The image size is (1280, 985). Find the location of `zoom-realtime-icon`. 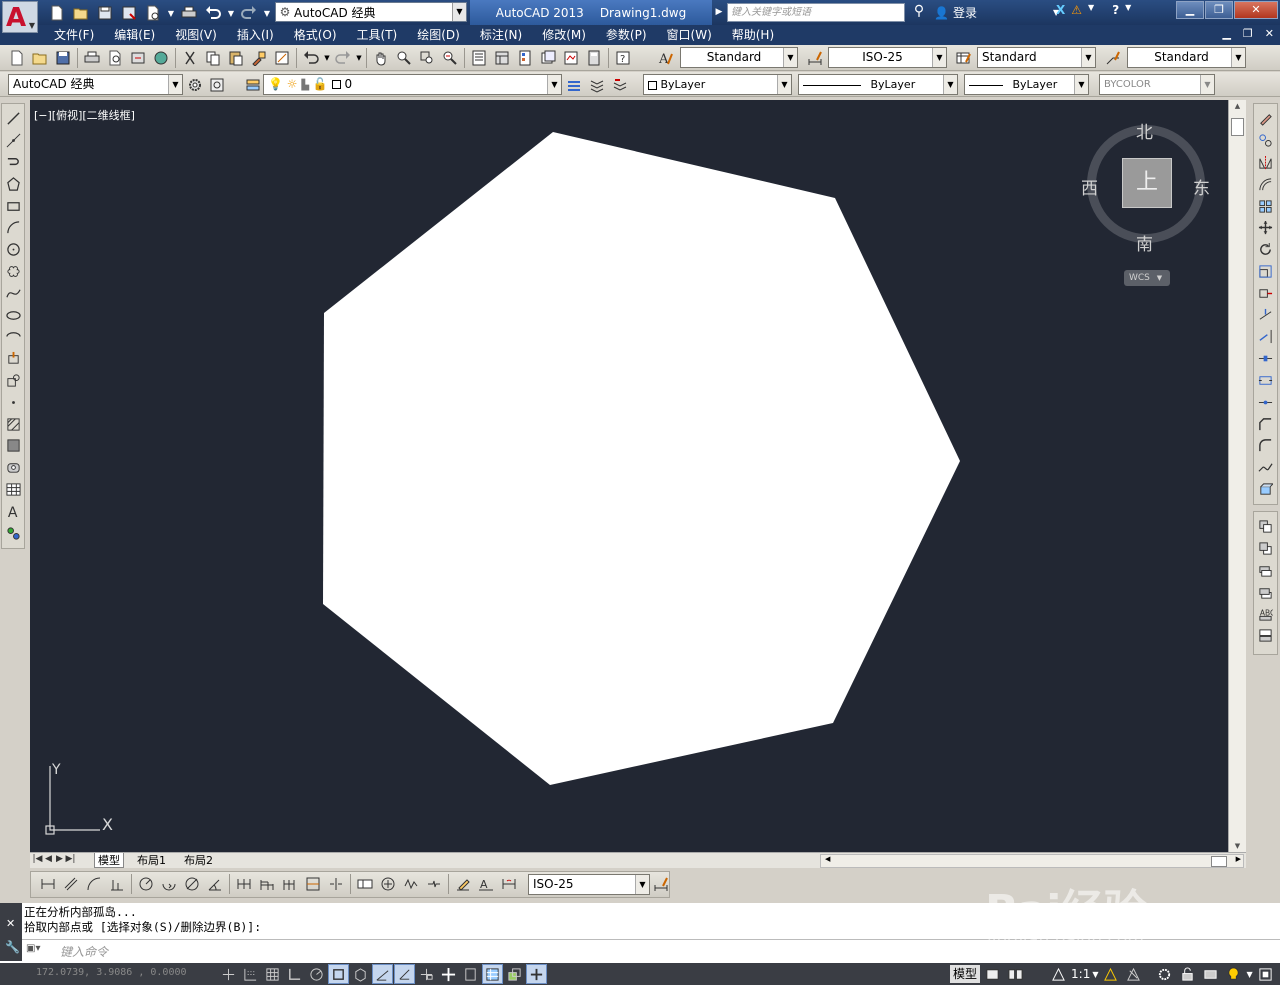

zoom-realtime-icon is located at coordinates (404, 58).